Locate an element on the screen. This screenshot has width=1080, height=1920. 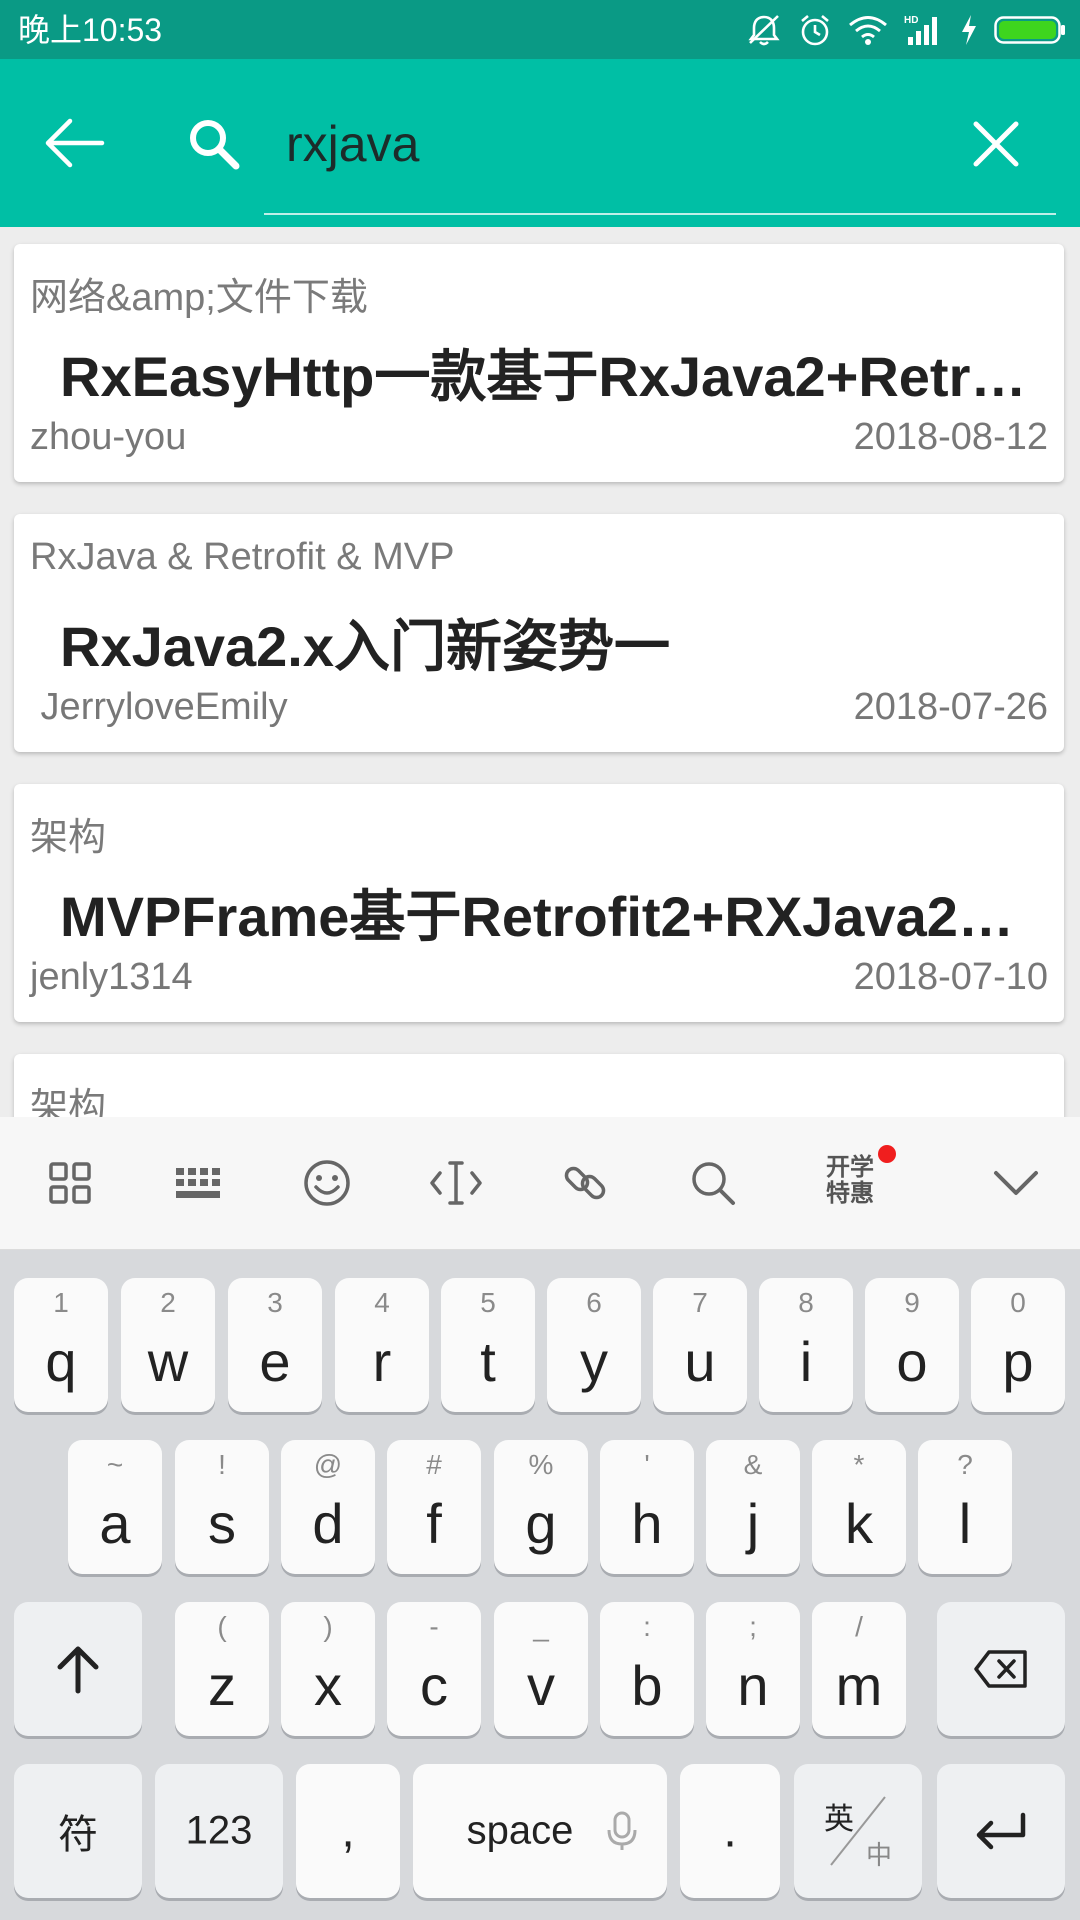
enter-key is located at coordinates (1001, 1831).